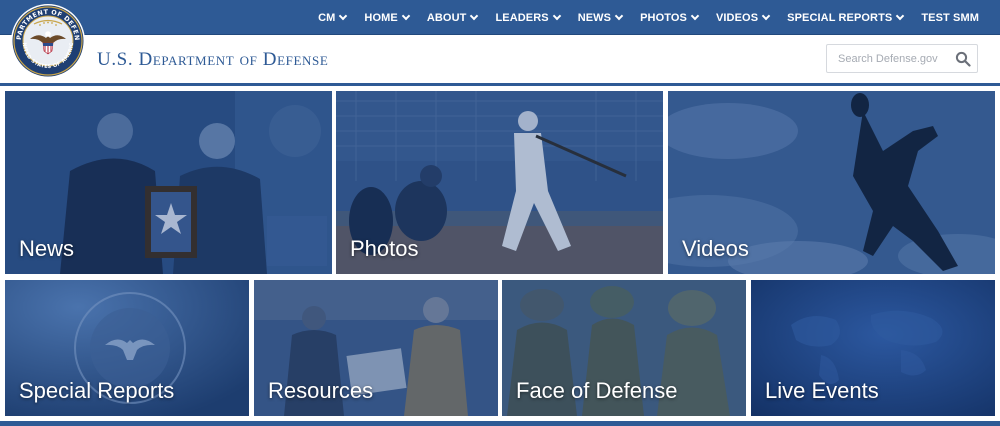  Describe the element at coordinates (594, 17) in the screenshot. I see `nav-item-label: NEWS` at that location.